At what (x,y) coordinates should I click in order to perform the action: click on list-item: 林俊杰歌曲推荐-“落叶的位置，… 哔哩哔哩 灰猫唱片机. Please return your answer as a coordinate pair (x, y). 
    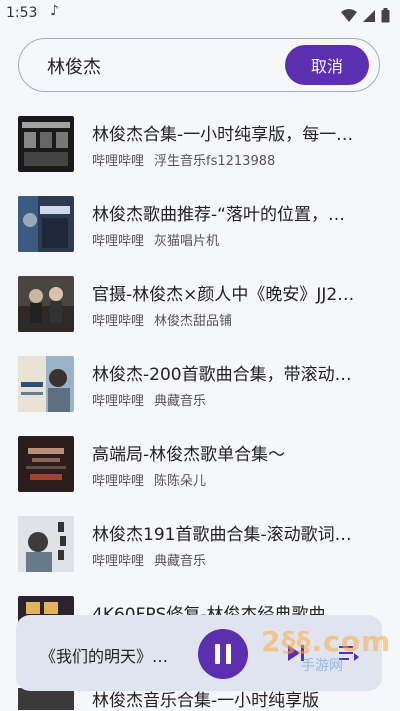
    Looking at the image, I should click on (200, 228).